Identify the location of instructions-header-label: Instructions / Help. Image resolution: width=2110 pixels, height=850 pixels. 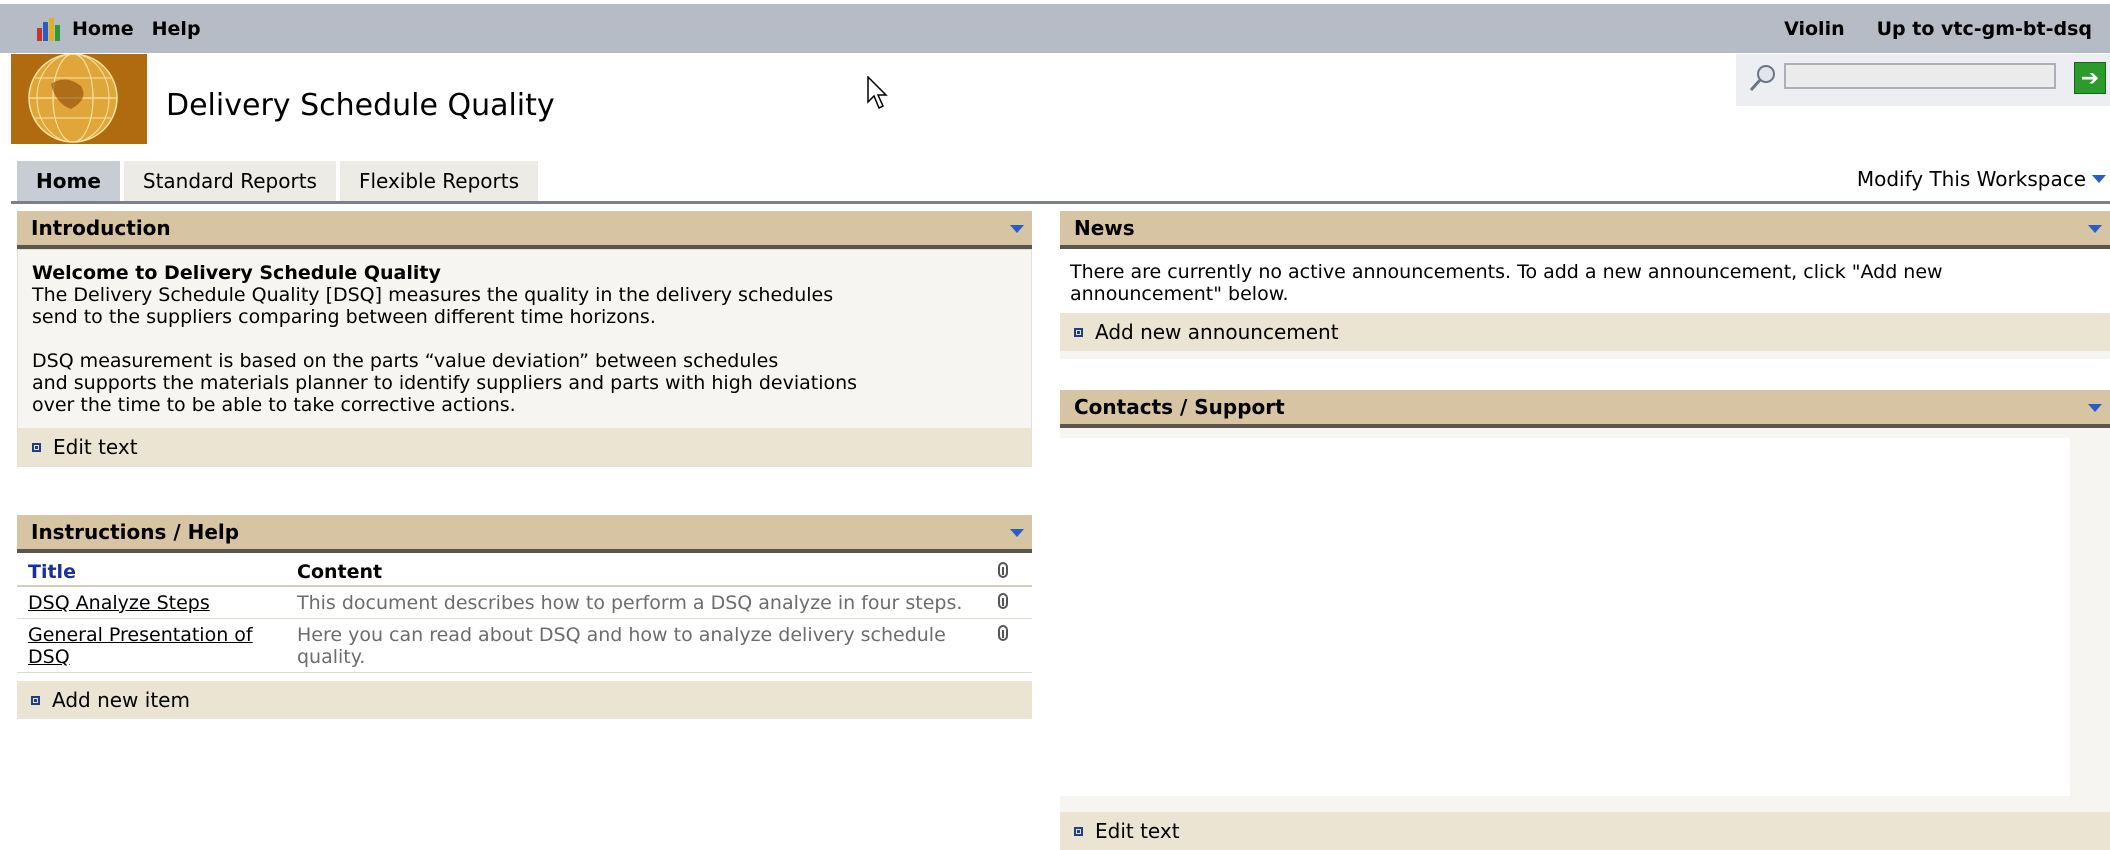
(135, 532).